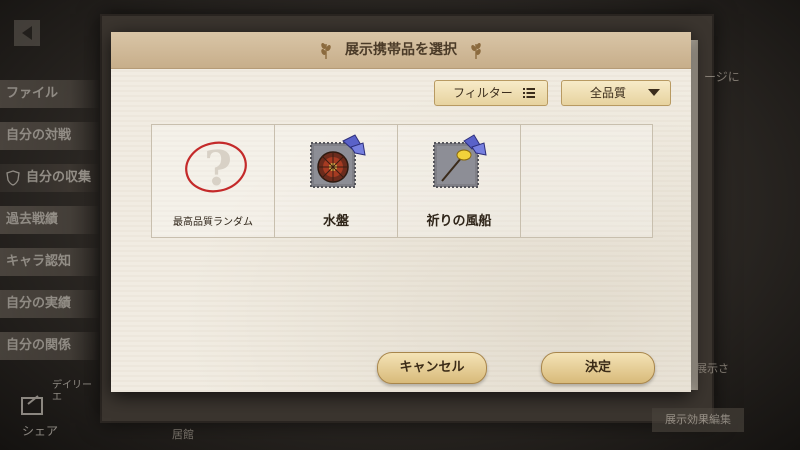 This screenshot has width=800, height=450. Describe the element at coordinates (50, 94) in the screenshot. I see `side-menu-item-file: ファイル` at that location.